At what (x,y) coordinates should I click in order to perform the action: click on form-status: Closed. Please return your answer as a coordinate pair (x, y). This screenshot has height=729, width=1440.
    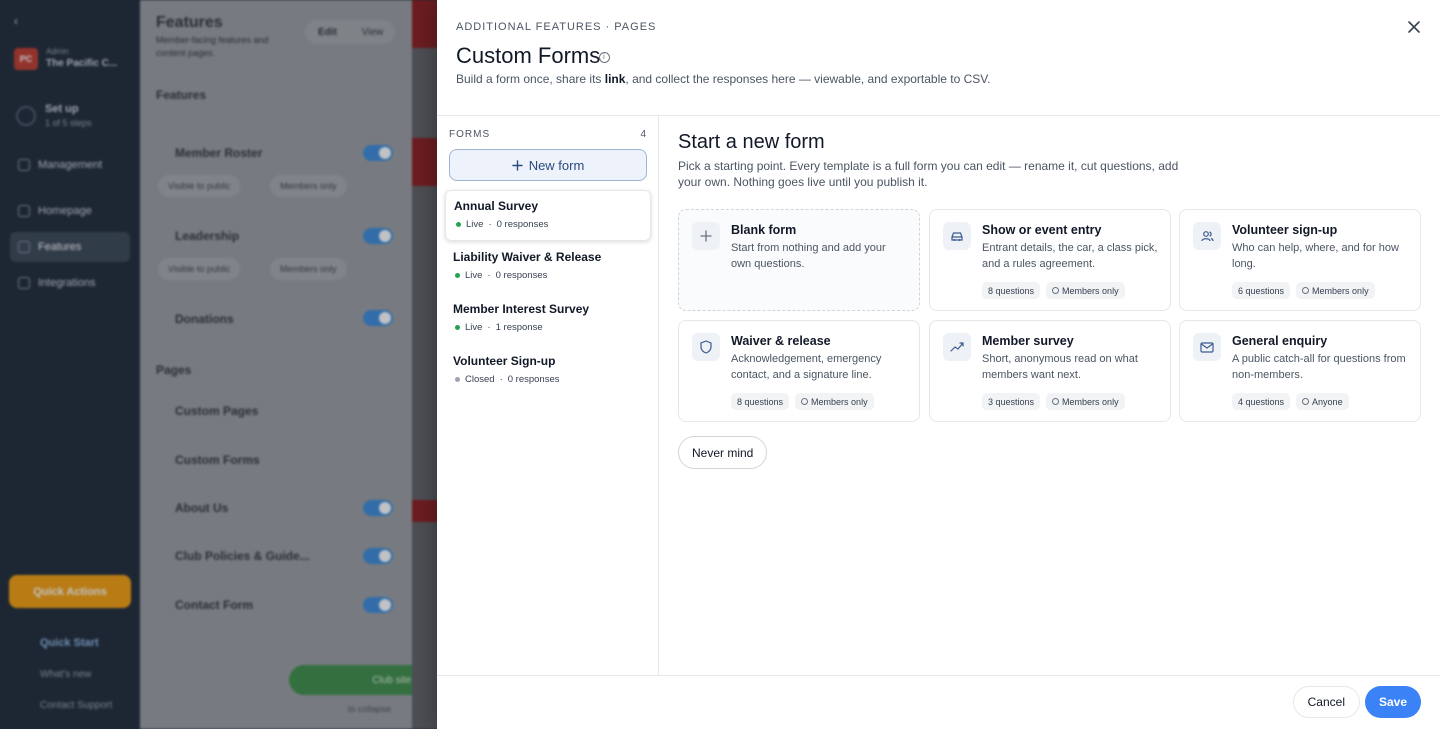
    Looking at the image, I should click on (480, 379).